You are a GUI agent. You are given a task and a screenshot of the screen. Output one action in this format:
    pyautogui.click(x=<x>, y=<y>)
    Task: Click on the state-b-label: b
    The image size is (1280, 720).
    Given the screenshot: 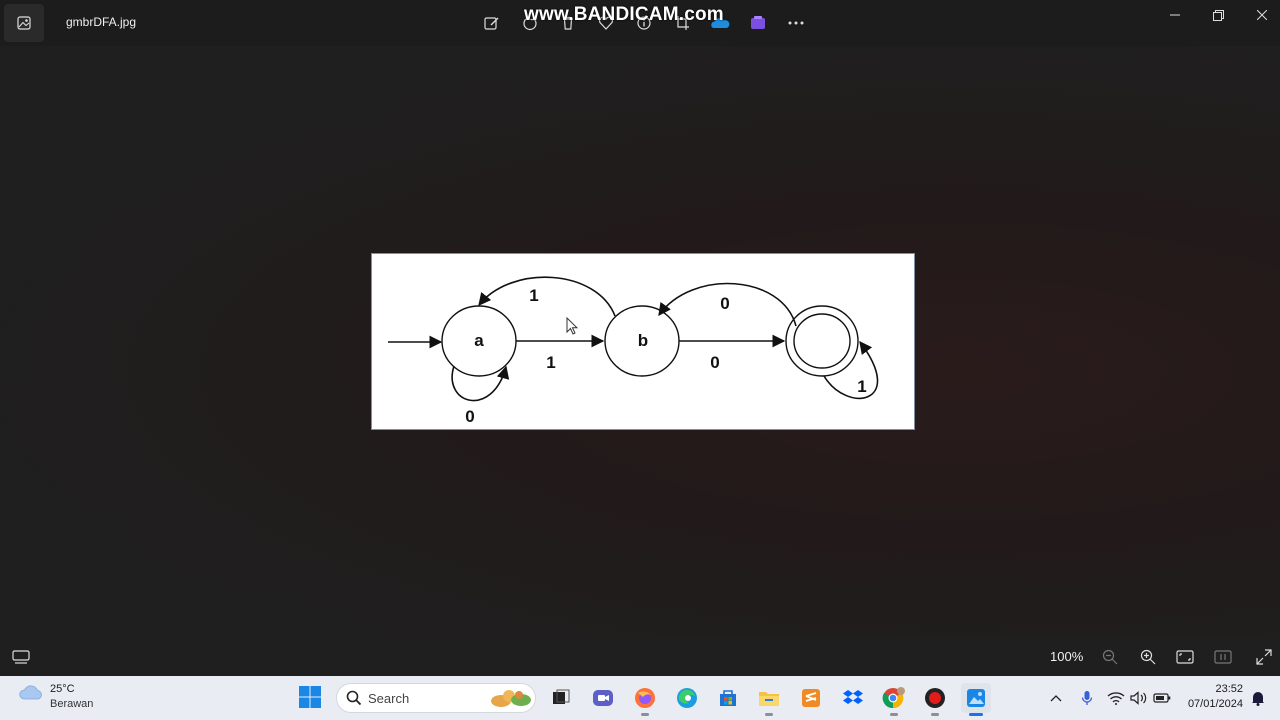 What is the action you would take?
    pyautogui.click(x=643, y=340)
    